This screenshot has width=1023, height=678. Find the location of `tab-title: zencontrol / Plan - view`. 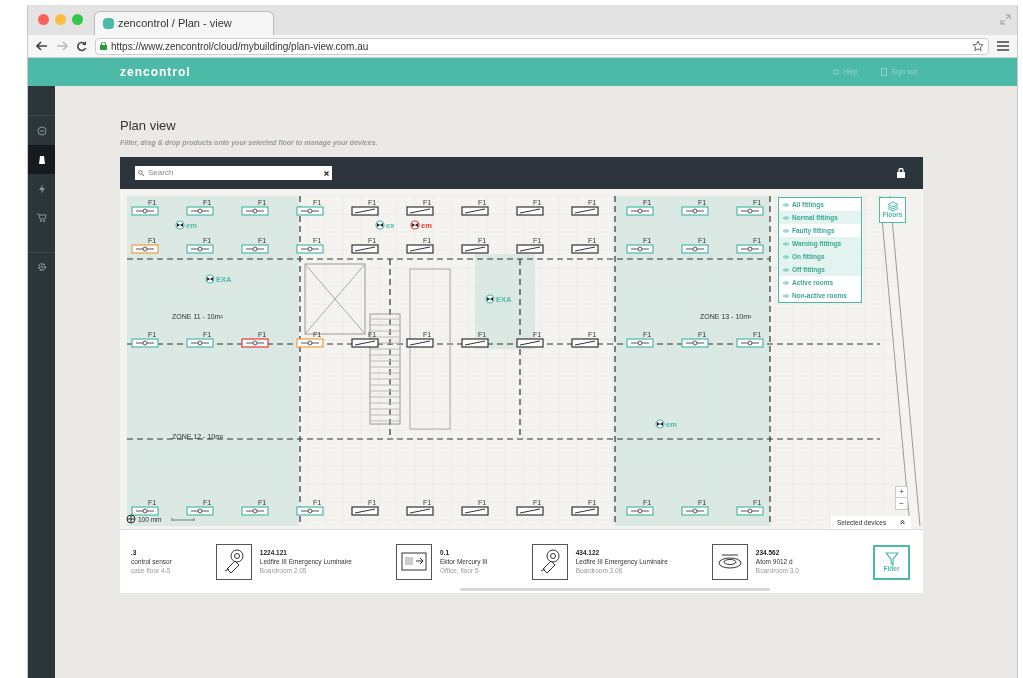

tab-title: zencontrol / Plan - view is located at coordinates (175, 24).